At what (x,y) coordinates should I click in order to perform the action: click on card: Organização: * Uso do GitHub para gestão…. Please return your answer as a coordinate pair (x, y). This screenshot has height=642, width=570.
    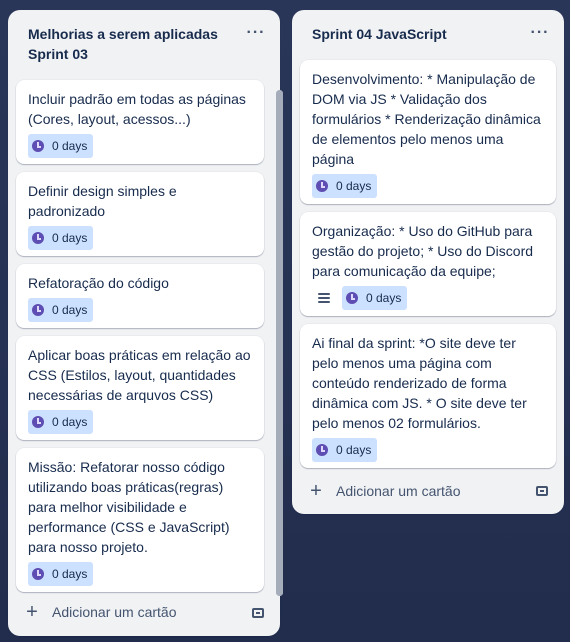
    Looking at the image, I should click on (428, 264).